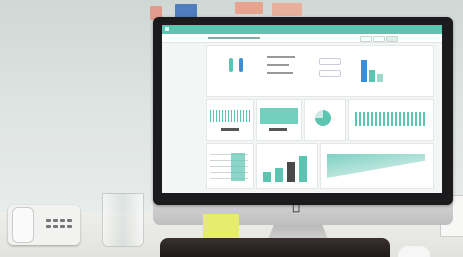  I want to click on overview-card, so click(320, 71).